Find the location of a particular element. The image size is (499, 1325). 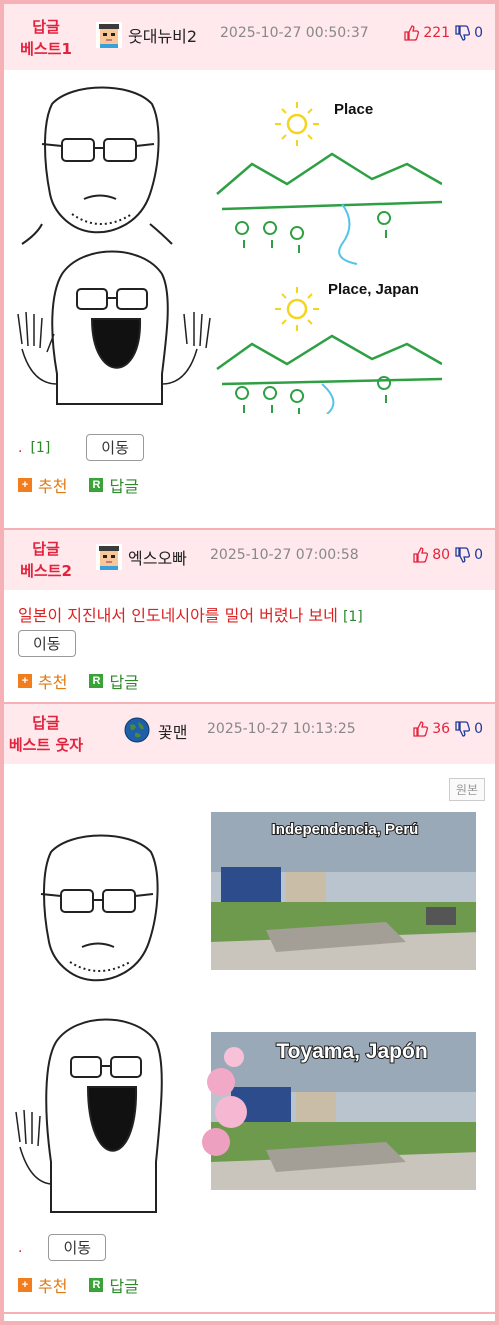

best-badge: 답글 베스트 웃자 is located at coordinates (46, 734).